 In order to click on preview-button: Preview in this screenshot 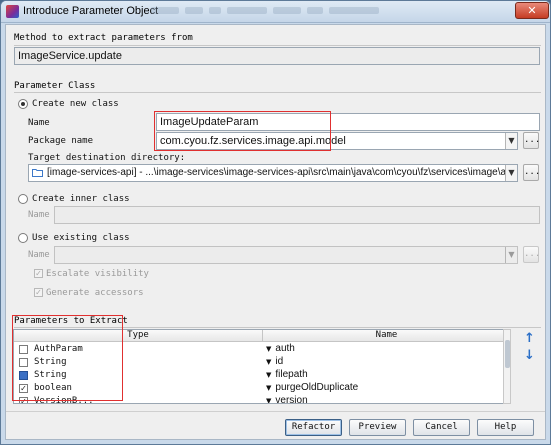, I will do `click(377, 427)`.